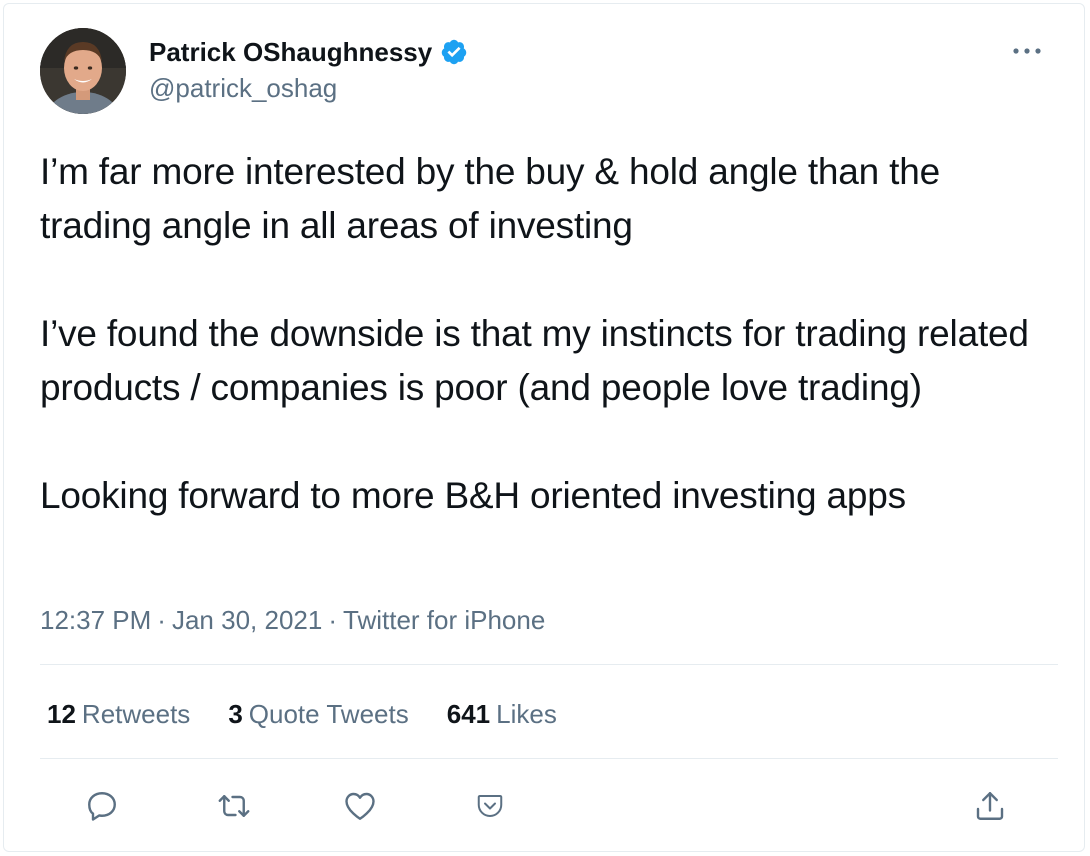 Image resolution: width=1090 pixels, height=856 pixels. I want to click on tweet-source: Twitter for iPhone, so click(444, 620).